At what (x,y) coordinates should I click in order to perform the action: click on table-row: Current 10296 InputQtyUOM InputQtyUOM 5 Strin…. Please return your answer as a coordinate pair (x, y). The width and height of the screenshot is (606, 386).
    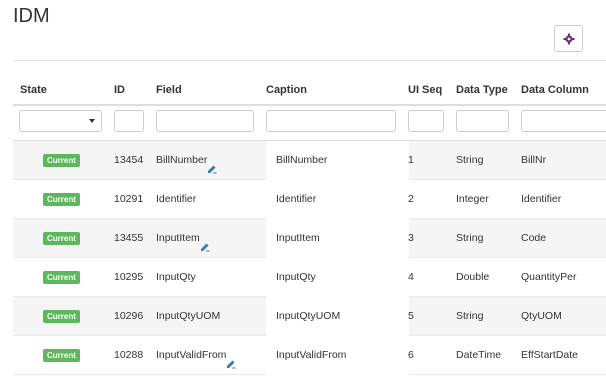
    Looking at the image, I should click on (309, 316).